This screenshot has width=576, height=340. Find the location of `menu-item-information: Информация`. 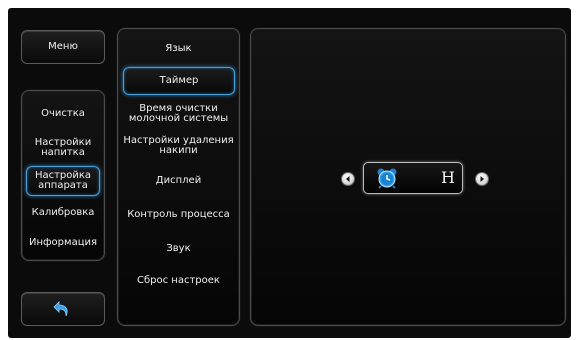

menu-item-information: Информация is located at coordinates (63, 243).